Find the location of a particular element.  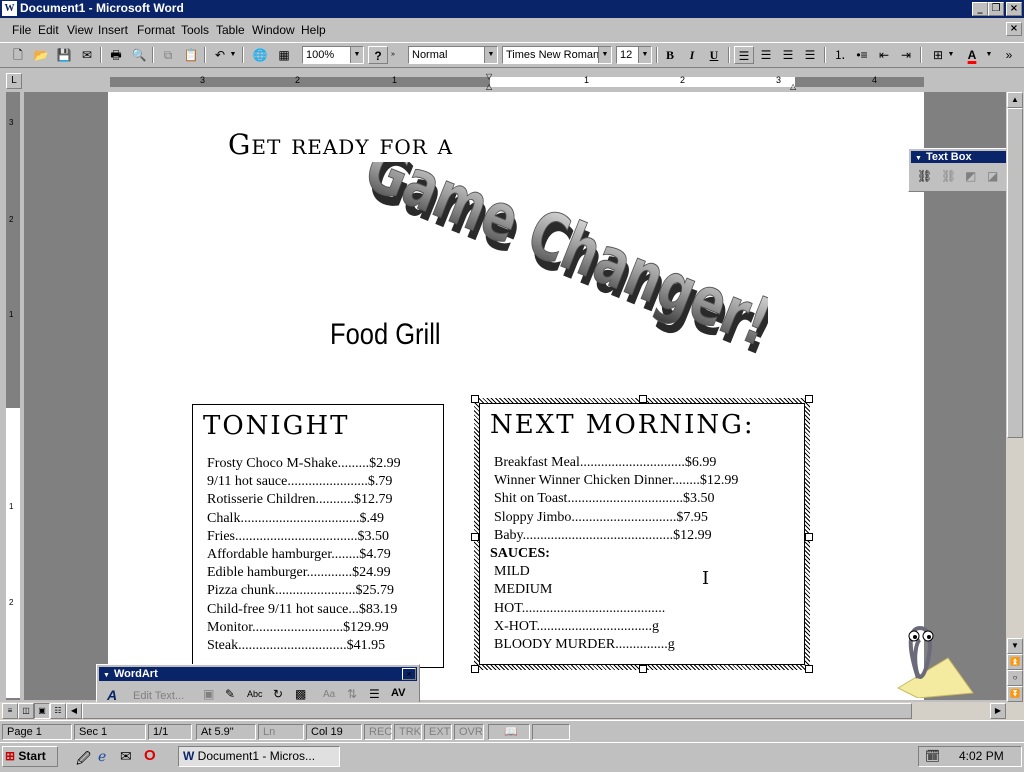

paste-icon: 📋 is located at coordinates (191, 55).